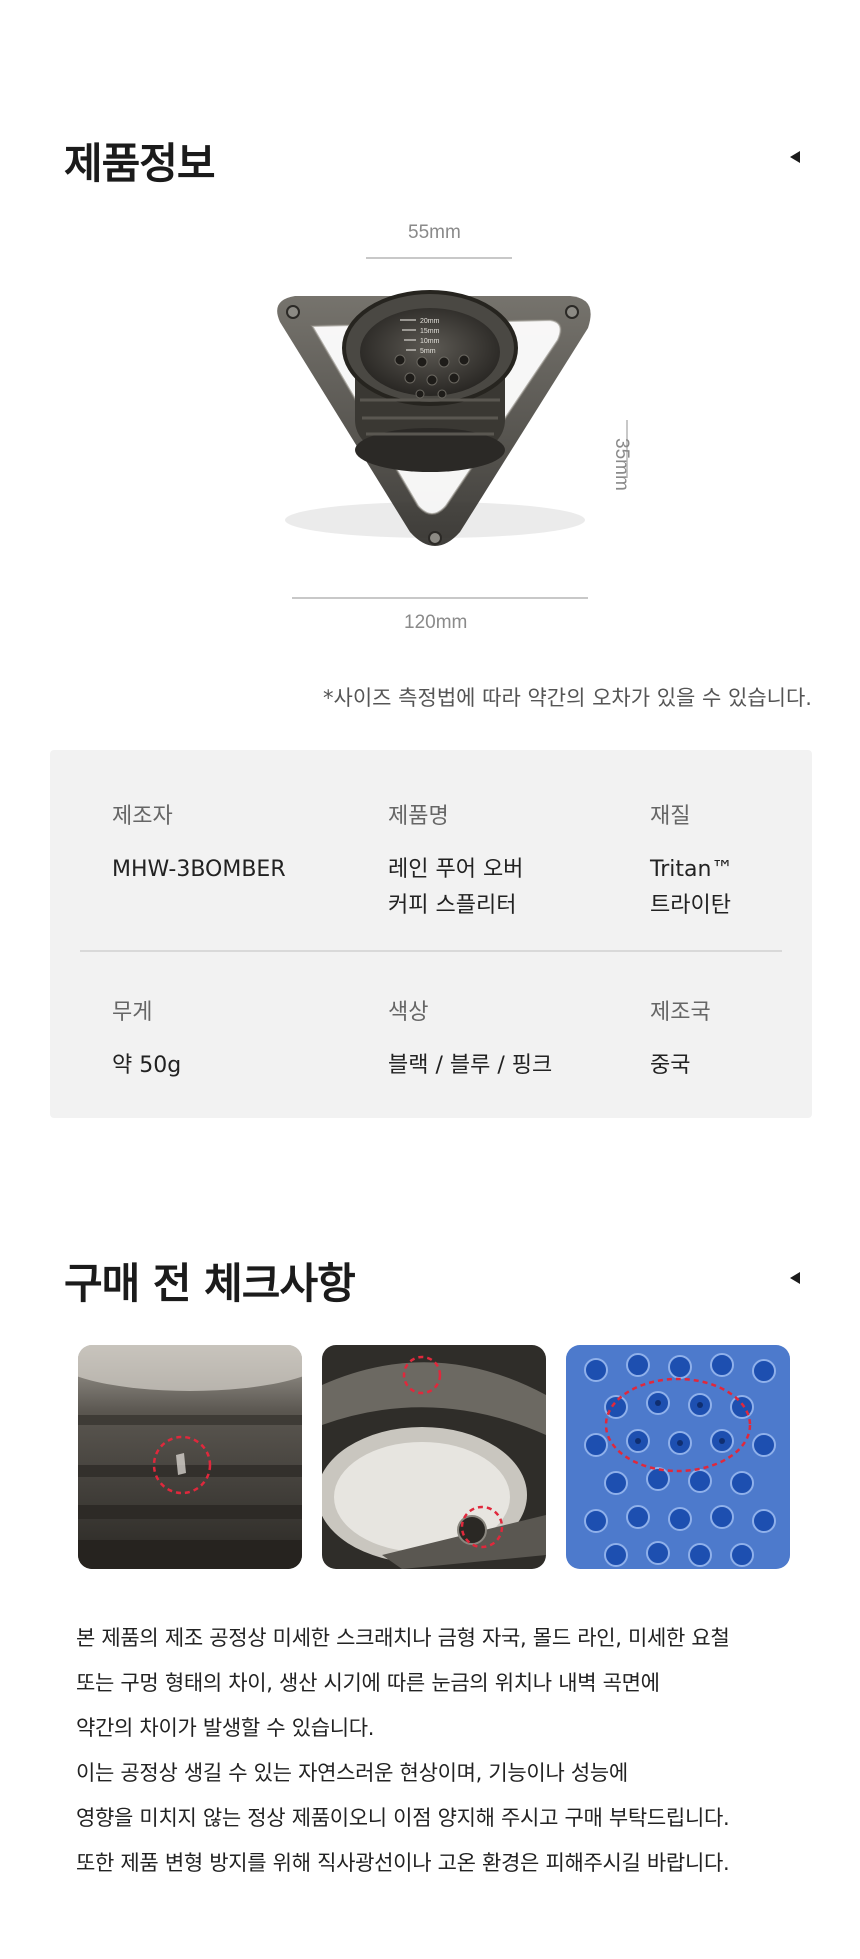 The width and height of the screenshot is (860, 1959). Describe the element at coordinates (470, 1065) in the screenshot. I see `spec-value: 블랙 / 블루 / 핑크` at that location.